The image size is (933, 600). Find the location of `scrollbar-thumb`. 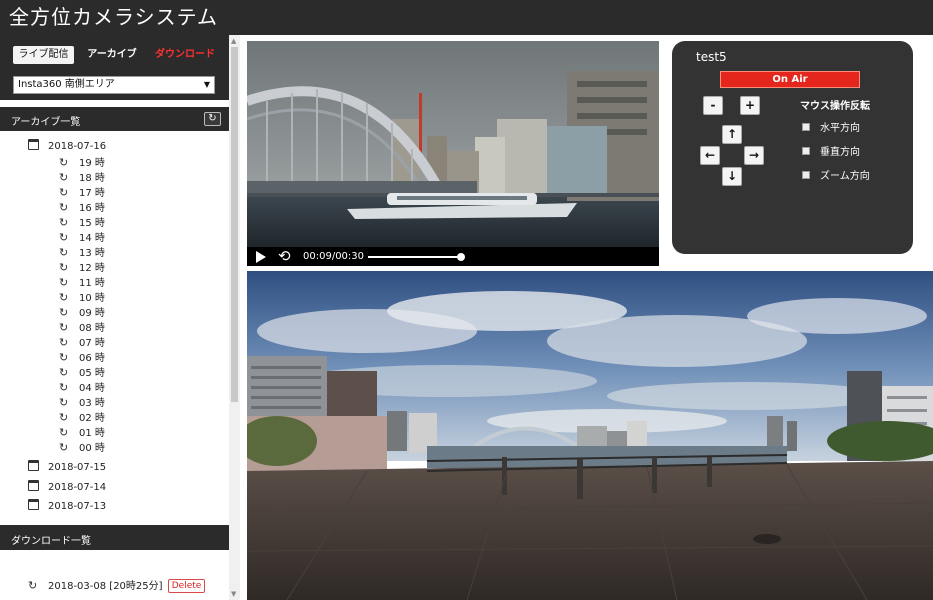

scrollbar-thumb is located at coordinates (234, 224).